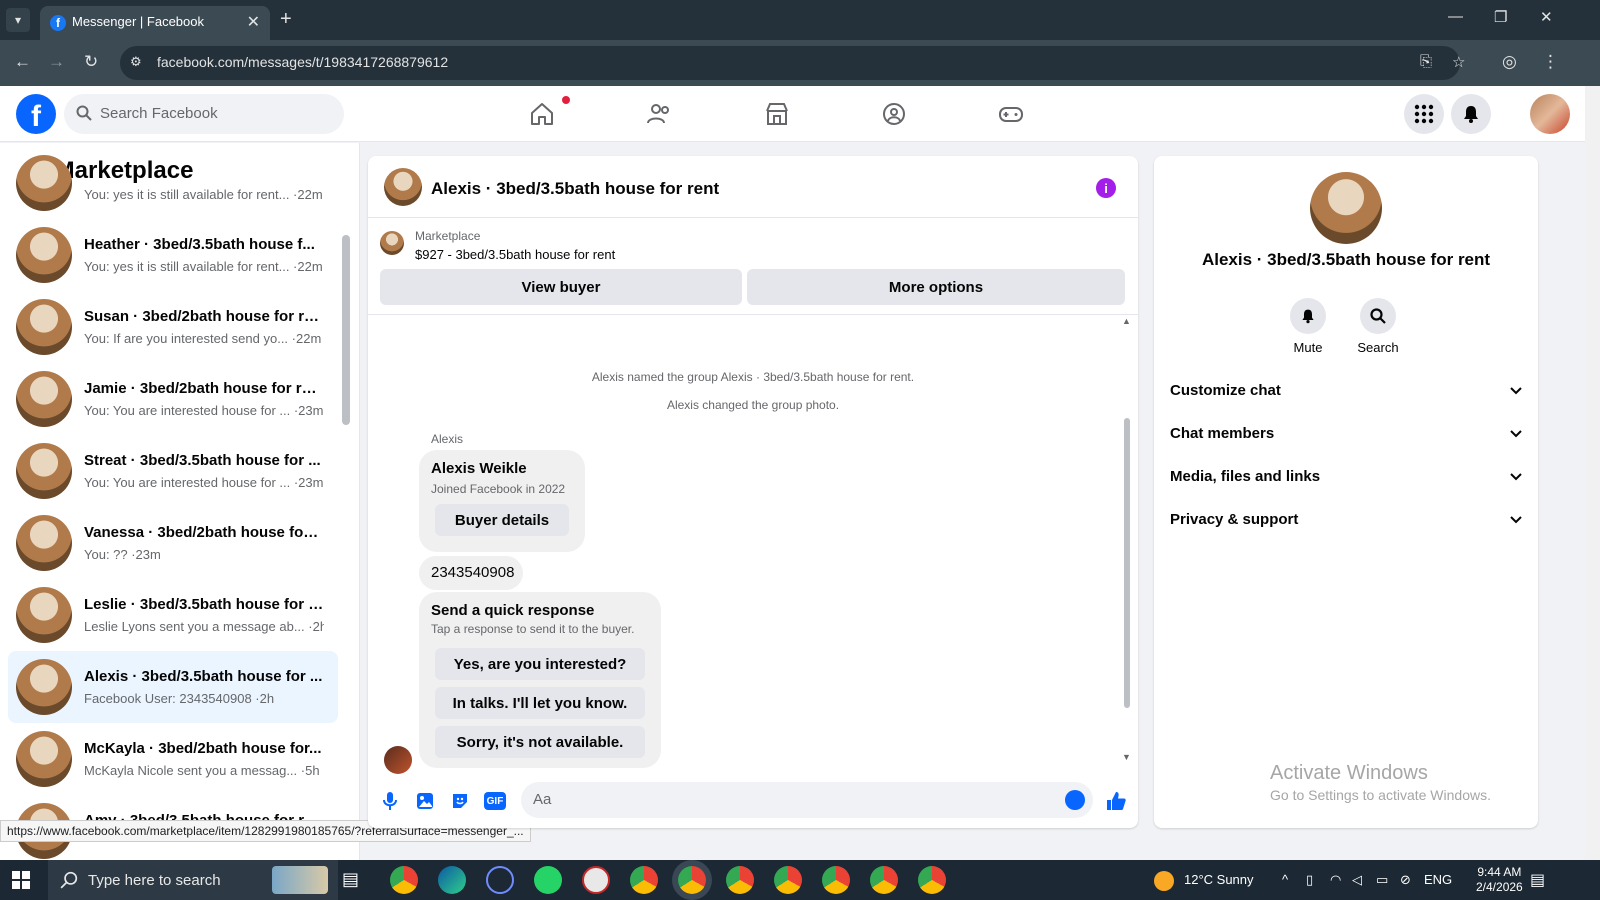 Image resolution: width=1600 pixels, height=900 pixels. Describe the element at coordinates (1592, 473) in the screenshot. I see `page-scrollbar` at that location.